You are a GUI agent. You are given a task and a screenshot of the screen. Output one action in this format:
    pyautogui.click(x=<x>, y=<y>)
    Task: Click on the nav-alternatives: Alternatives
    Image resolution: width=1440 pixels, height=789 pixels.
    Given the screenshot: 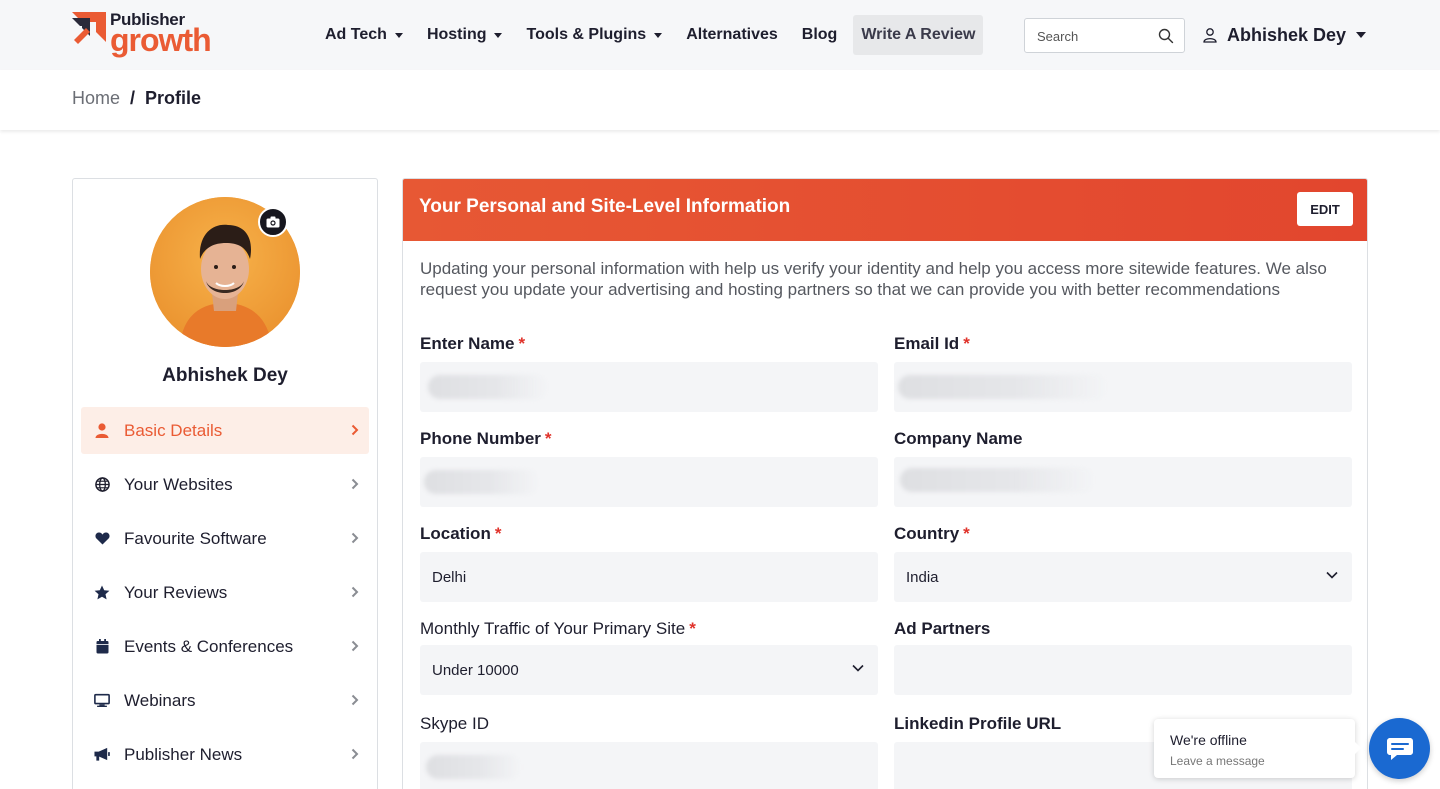 What is the action you would take?
    pyautogui.click(x=732, y=35)
    